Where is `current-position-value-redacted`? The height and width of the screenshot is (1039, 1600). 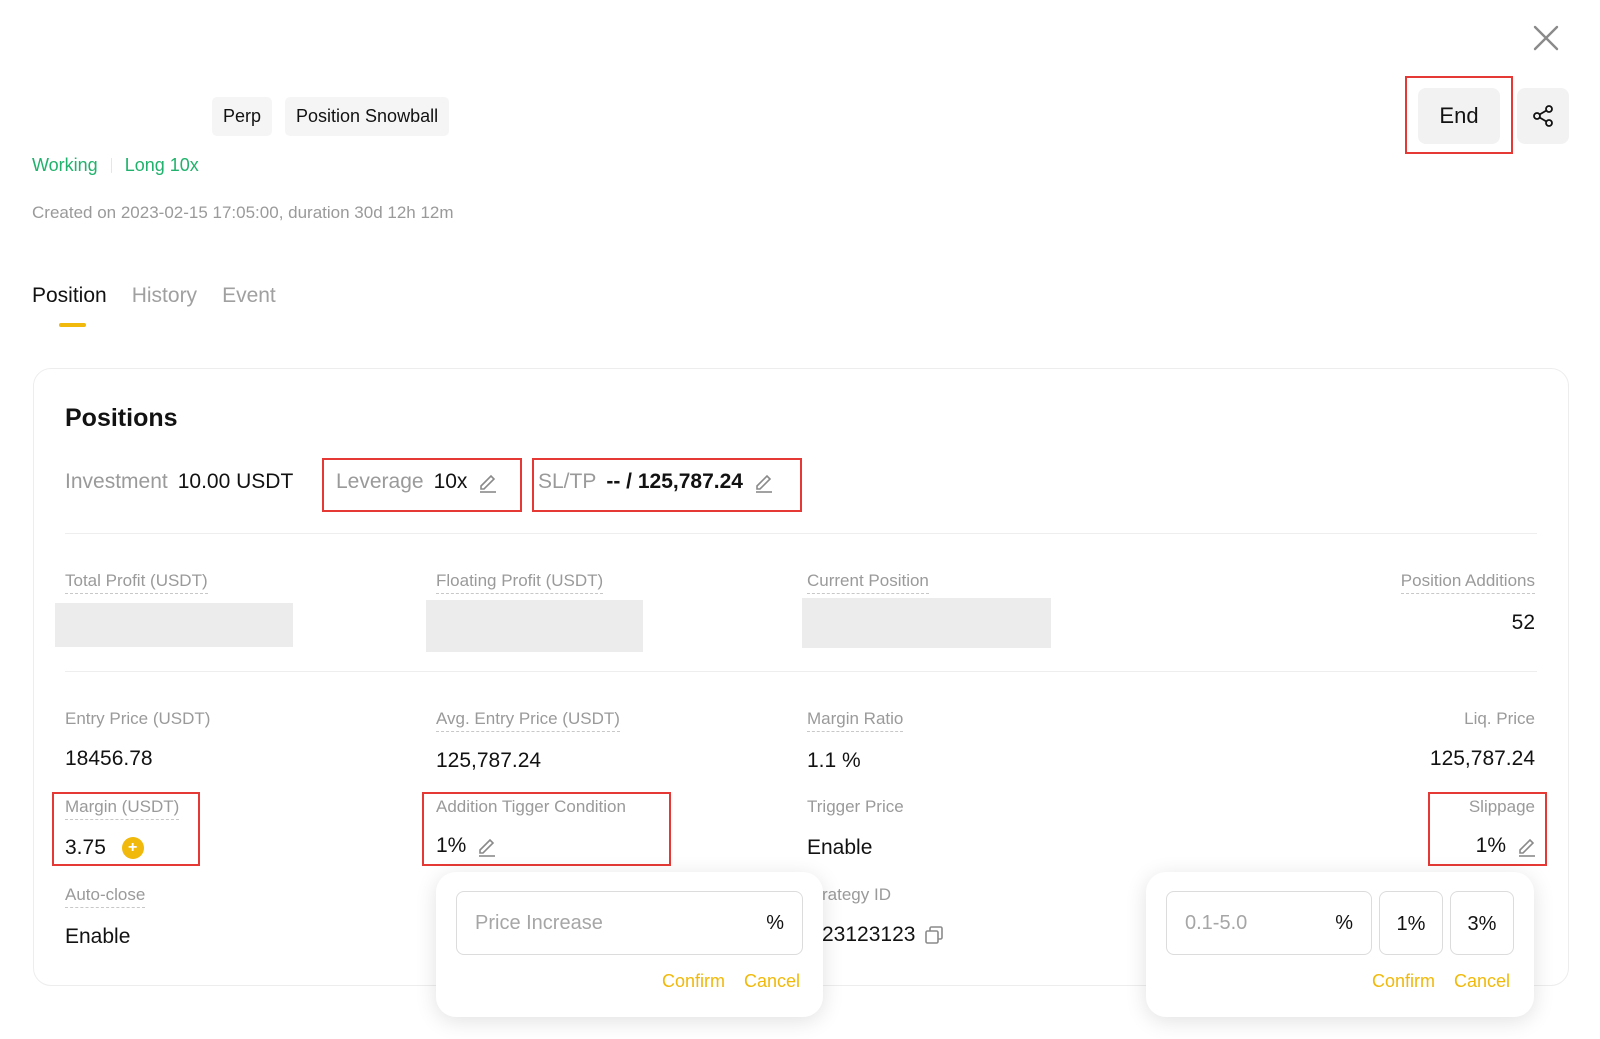 current-position-value-redacted is located at coordinates (926, 623).